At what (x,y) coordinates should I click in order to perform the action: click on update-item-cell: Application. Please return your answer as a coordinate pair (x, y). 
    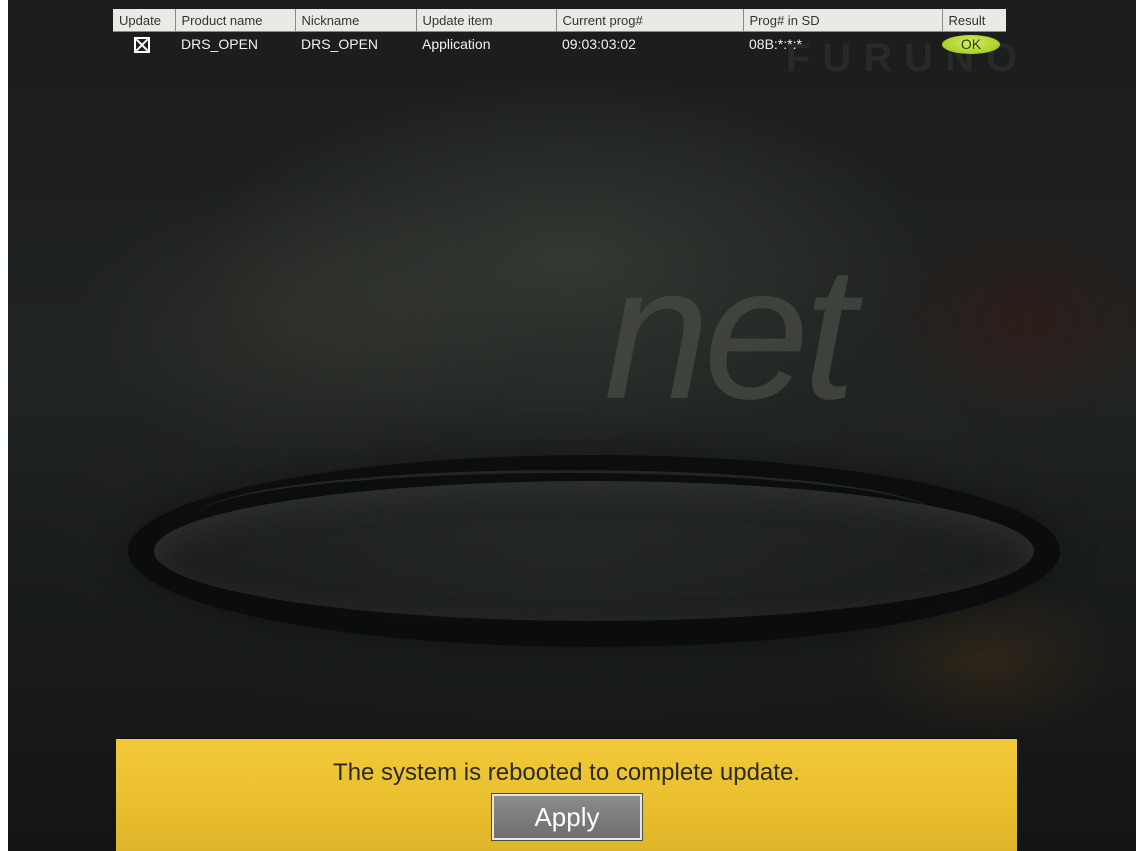
    Looking at the image, I should click on (456, 44).